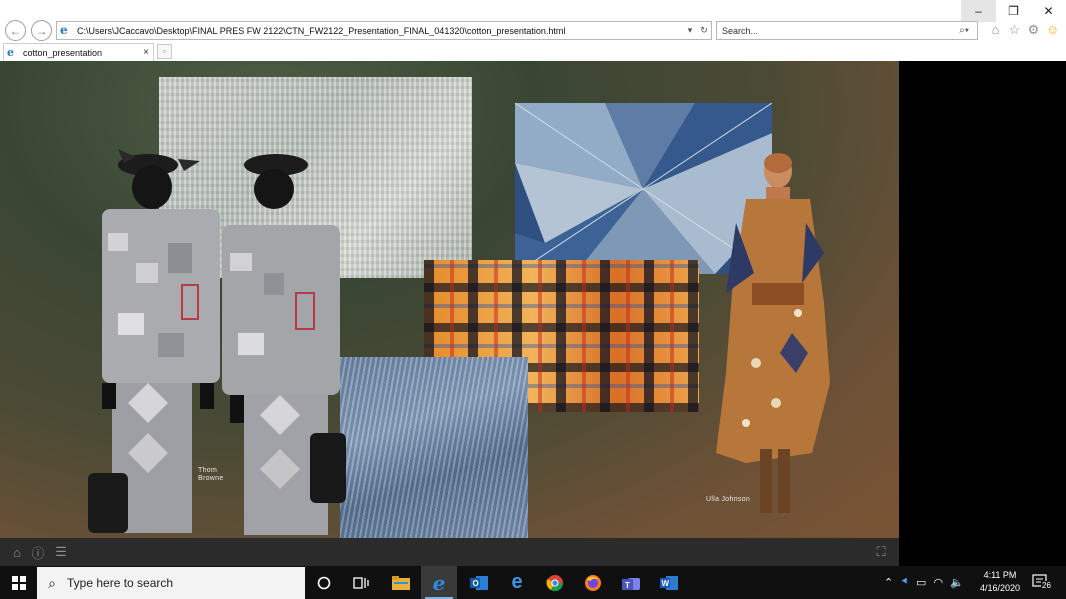 Image resolution: width=1066 pixels, height=599 pixels. Describe the element at coordinates (1046, 585) in the screenshot. I see `notification-count: 26` at that location.